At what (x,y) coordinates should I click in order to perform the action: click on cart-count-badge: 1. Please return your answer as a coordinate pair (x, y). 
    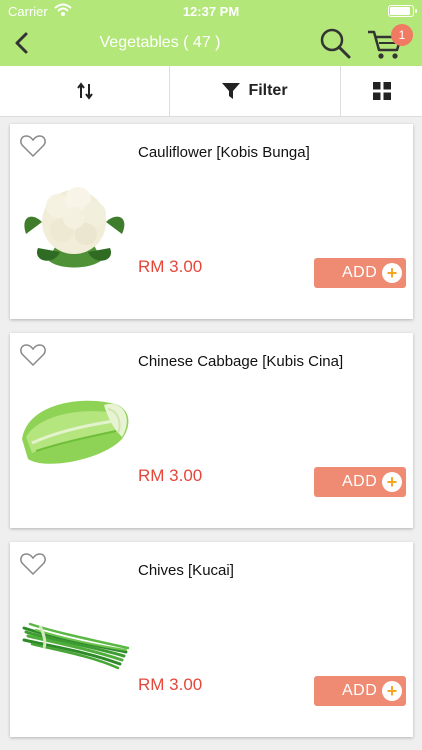
    Looking at the image, I should click on (402, 35).